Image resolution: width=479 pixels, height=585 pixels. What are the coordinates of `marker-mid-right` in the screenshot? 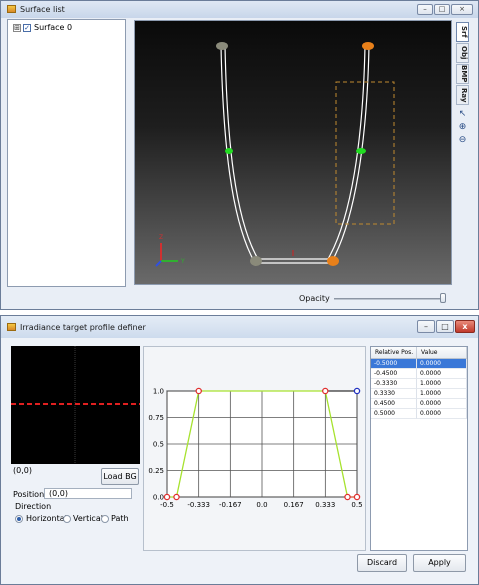 It's located at (361, 151).